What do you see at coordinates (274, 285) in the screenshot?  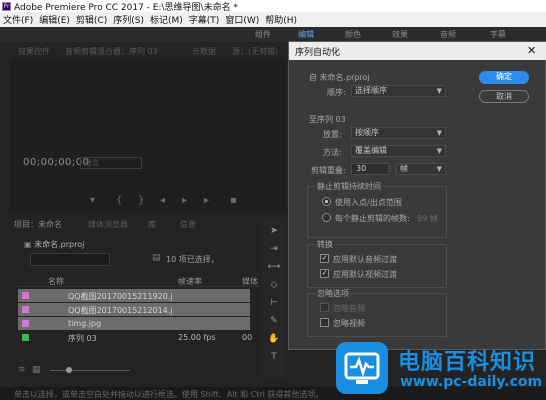 I see `razor-tool-icon: ◇` at bounding box center [274, 285].